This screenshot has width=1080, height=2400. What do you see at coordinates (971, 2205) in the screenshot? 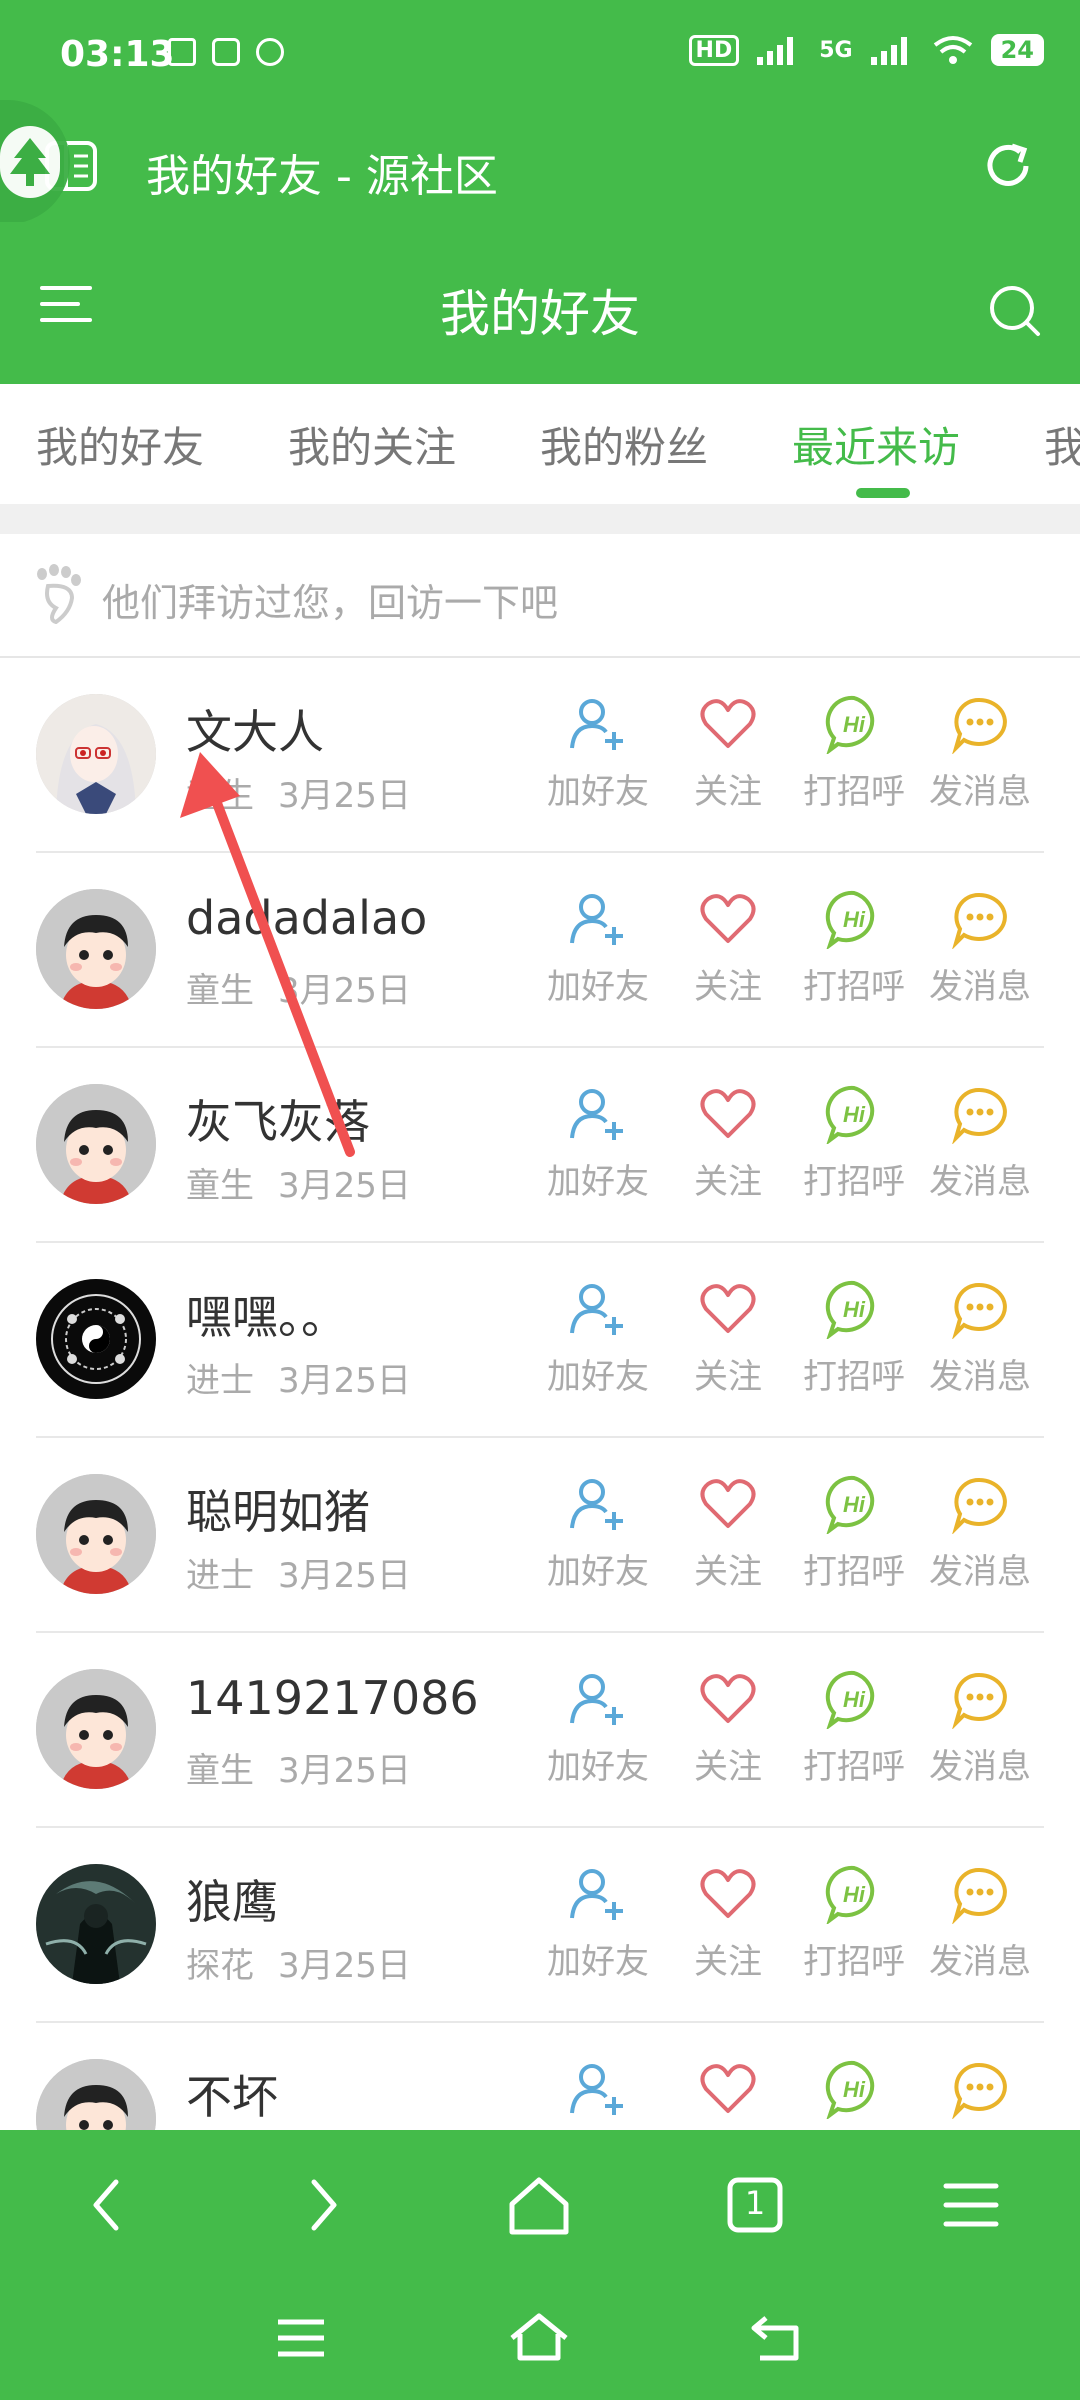
I see `browser-menu-icon` at bounding box center [971, 2205].